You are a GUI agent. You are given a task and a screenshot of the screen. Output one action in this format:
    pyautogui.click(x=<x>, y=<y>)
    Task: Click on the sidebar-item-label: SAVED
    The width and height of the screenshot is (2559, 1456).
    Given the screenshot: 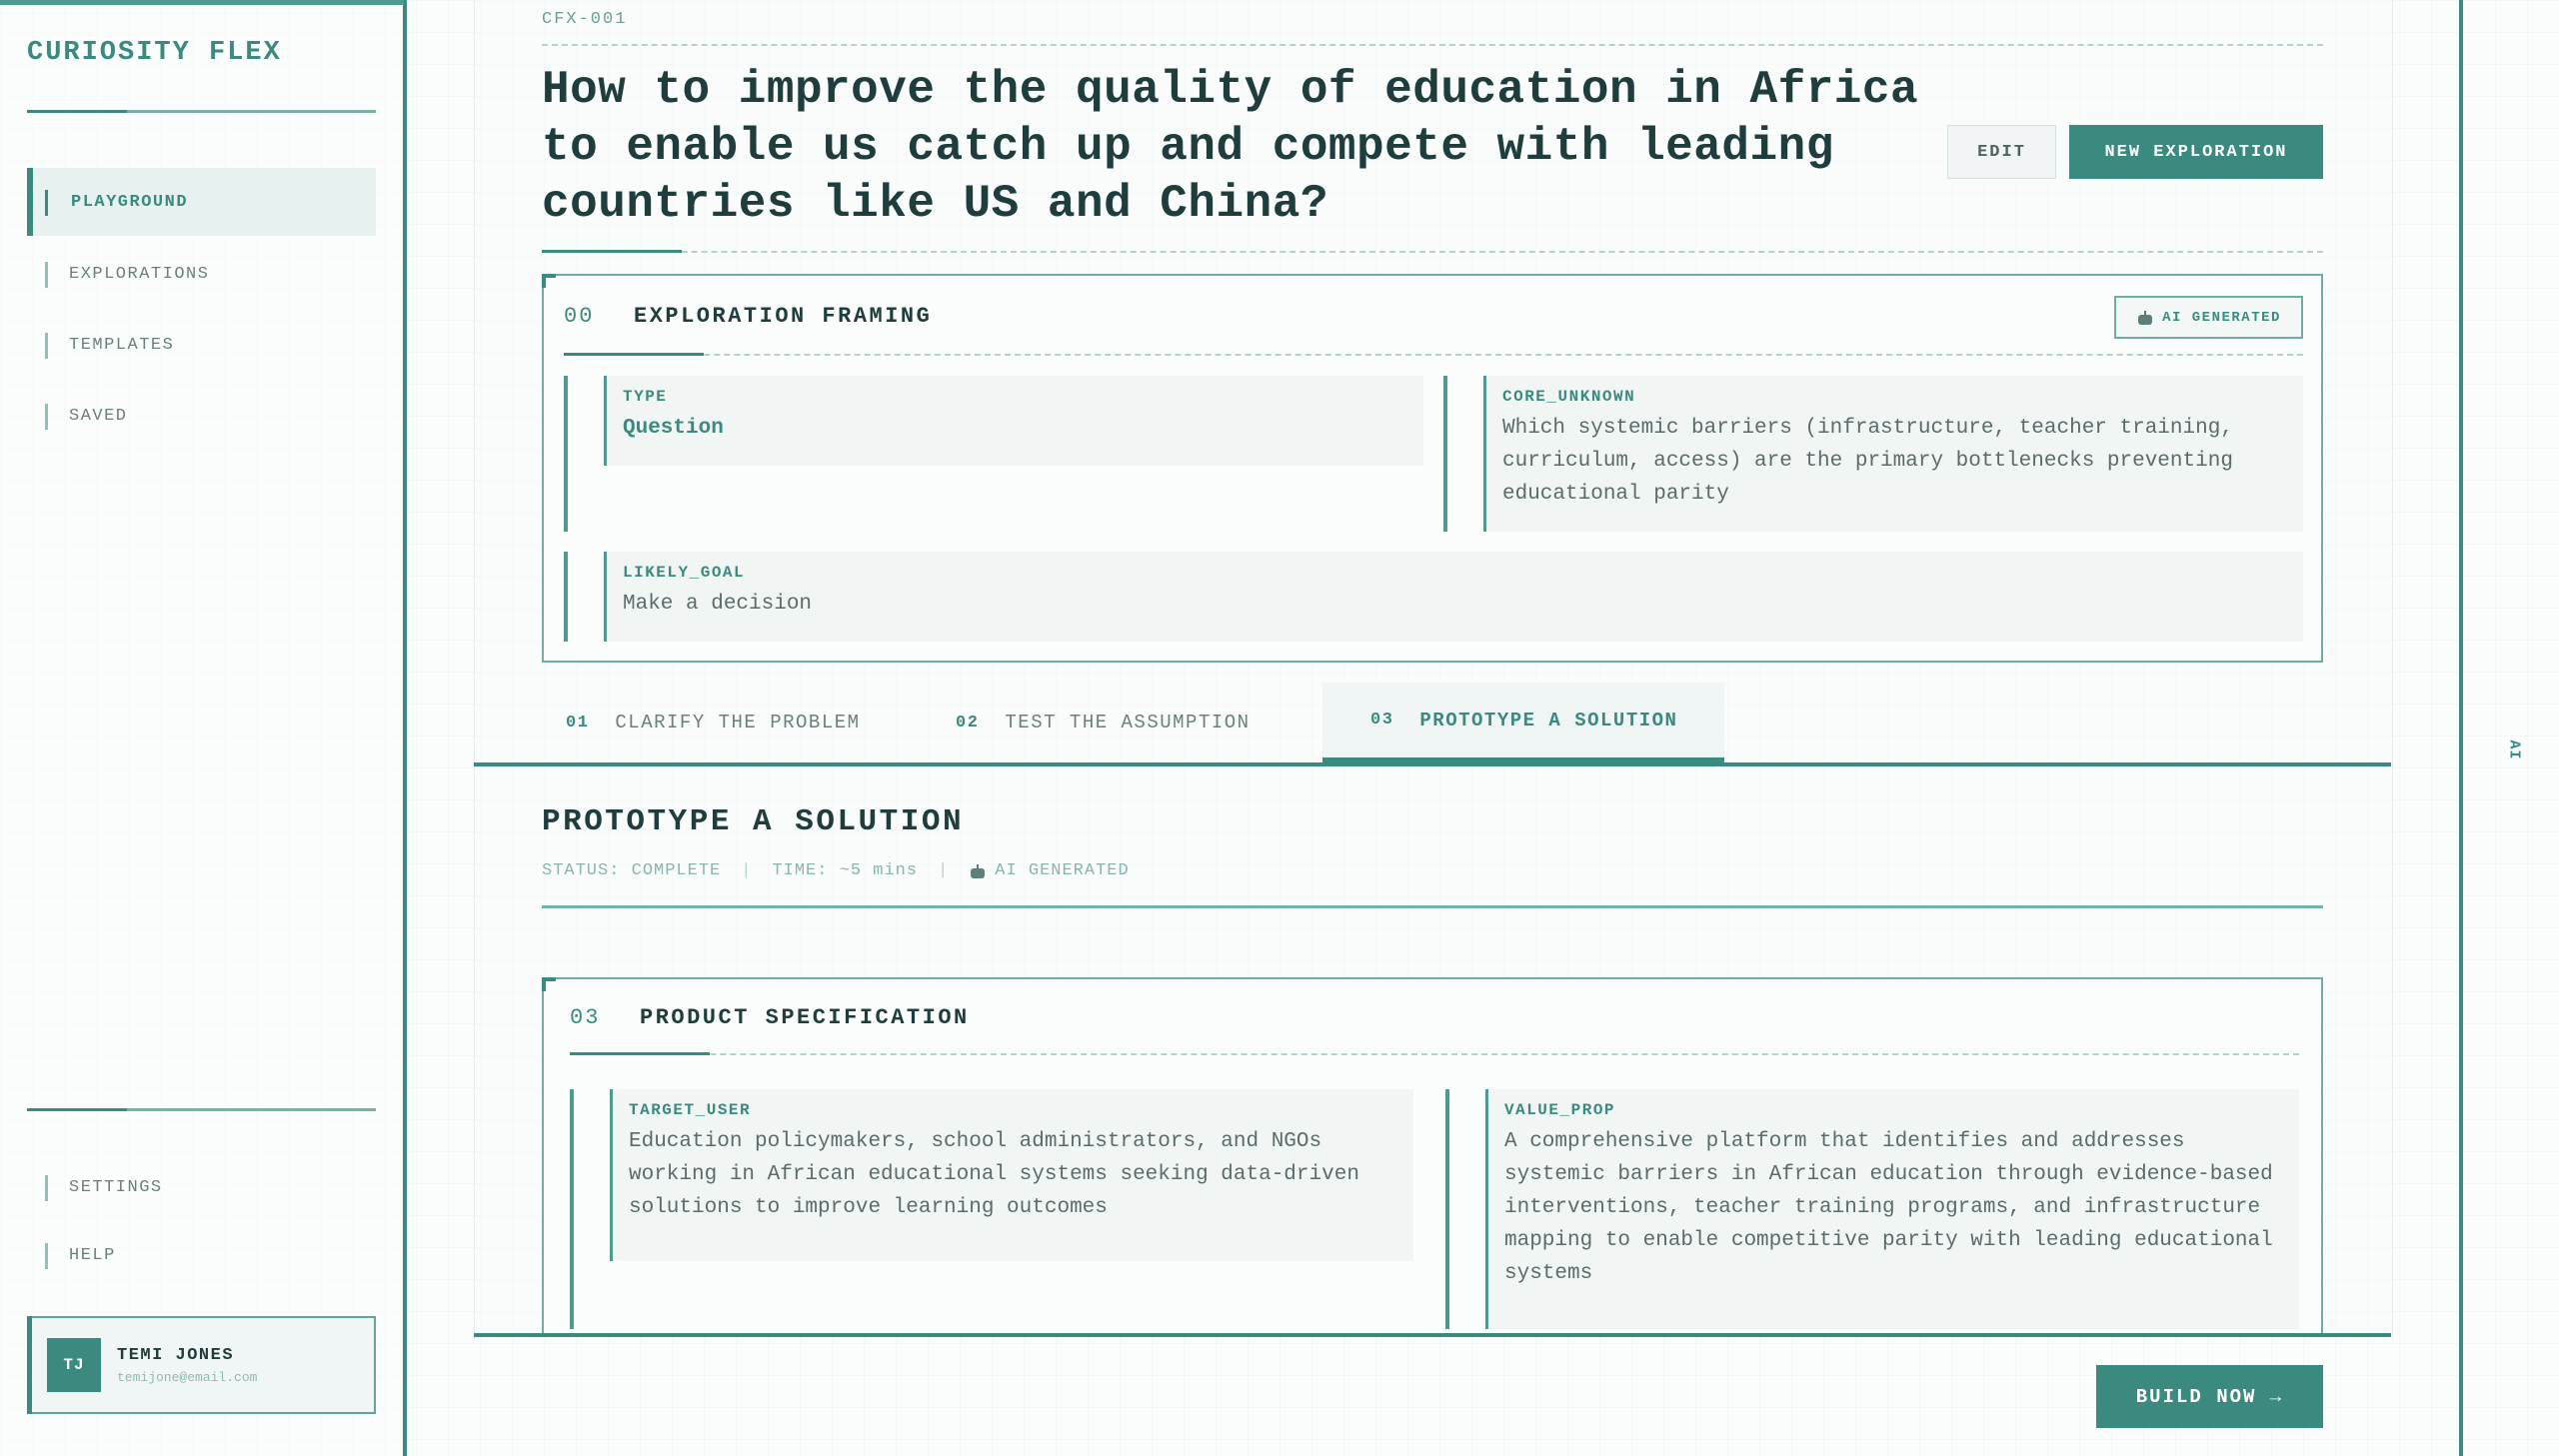 What is the action you would take?
    pyautogui.click(x=98, y=416)
    